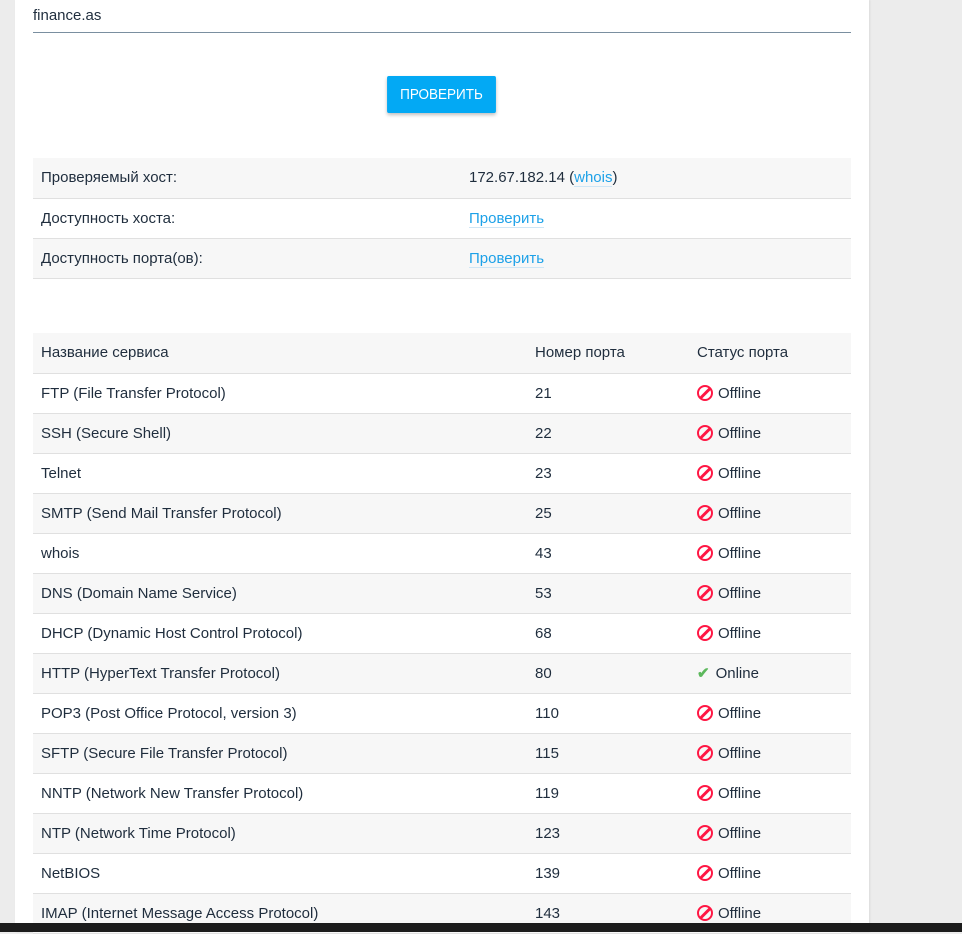 This screenshot has width=962, height=934. What do you see at coordinates (517, 178) in the screenshot?
I see `host-ip: 172.67.182.14` at bounding box center [517, 178].